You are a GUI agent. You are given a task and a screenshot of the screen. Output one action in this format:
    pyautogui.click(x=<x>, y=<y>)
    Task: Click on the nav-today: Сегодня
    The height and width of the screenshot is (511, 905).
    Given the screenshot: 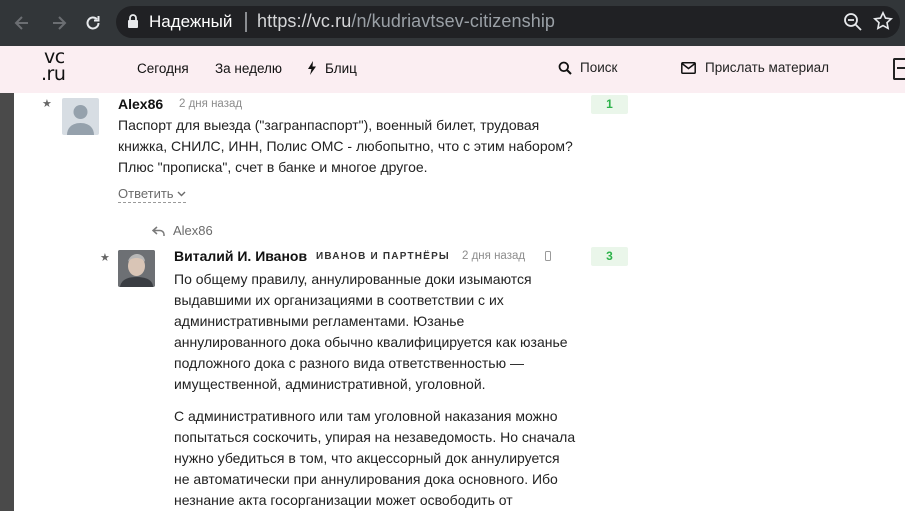 What is the action you would take?
    pyautogui.click(x=163, y=68)
    